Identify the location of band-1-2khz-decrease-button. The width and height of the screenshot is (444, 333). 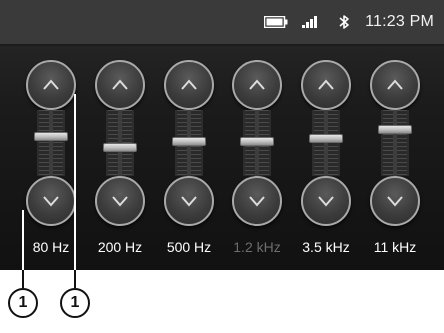
(257, 201).